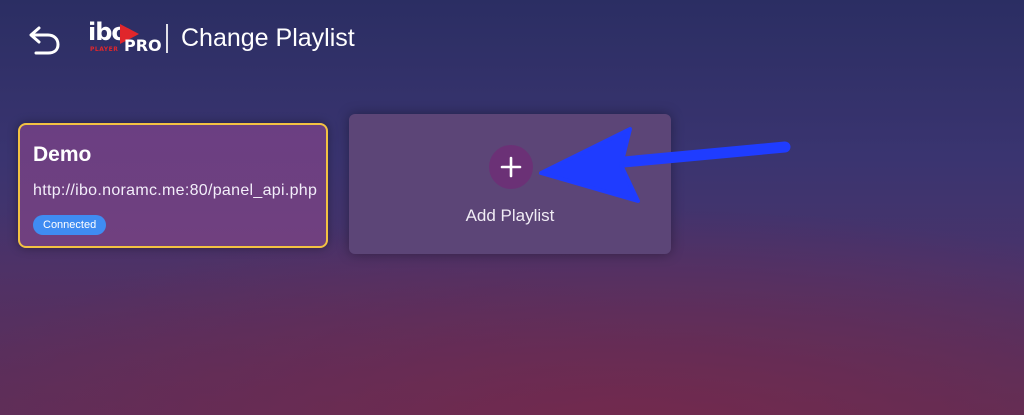  I want to click on title-divider, so click(167, 38).